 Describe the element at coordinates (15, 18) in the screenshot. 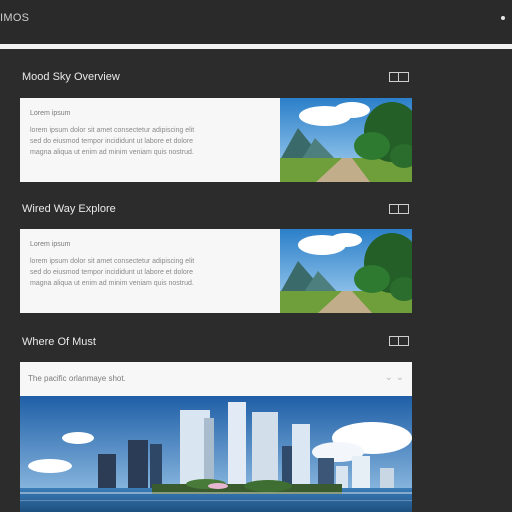

I see `app-title: IMOS` at that location.